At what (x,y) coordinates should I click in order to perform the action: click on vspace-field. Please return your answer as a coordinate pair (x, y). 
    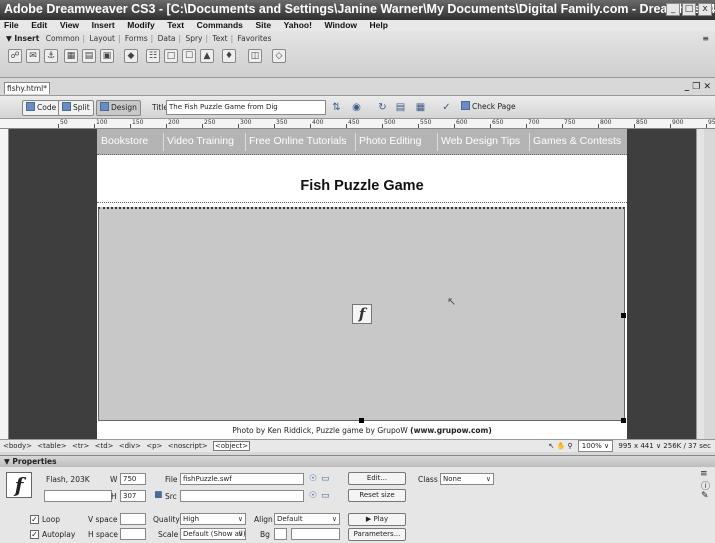
    Looking at the image, I should click on (133, 519).